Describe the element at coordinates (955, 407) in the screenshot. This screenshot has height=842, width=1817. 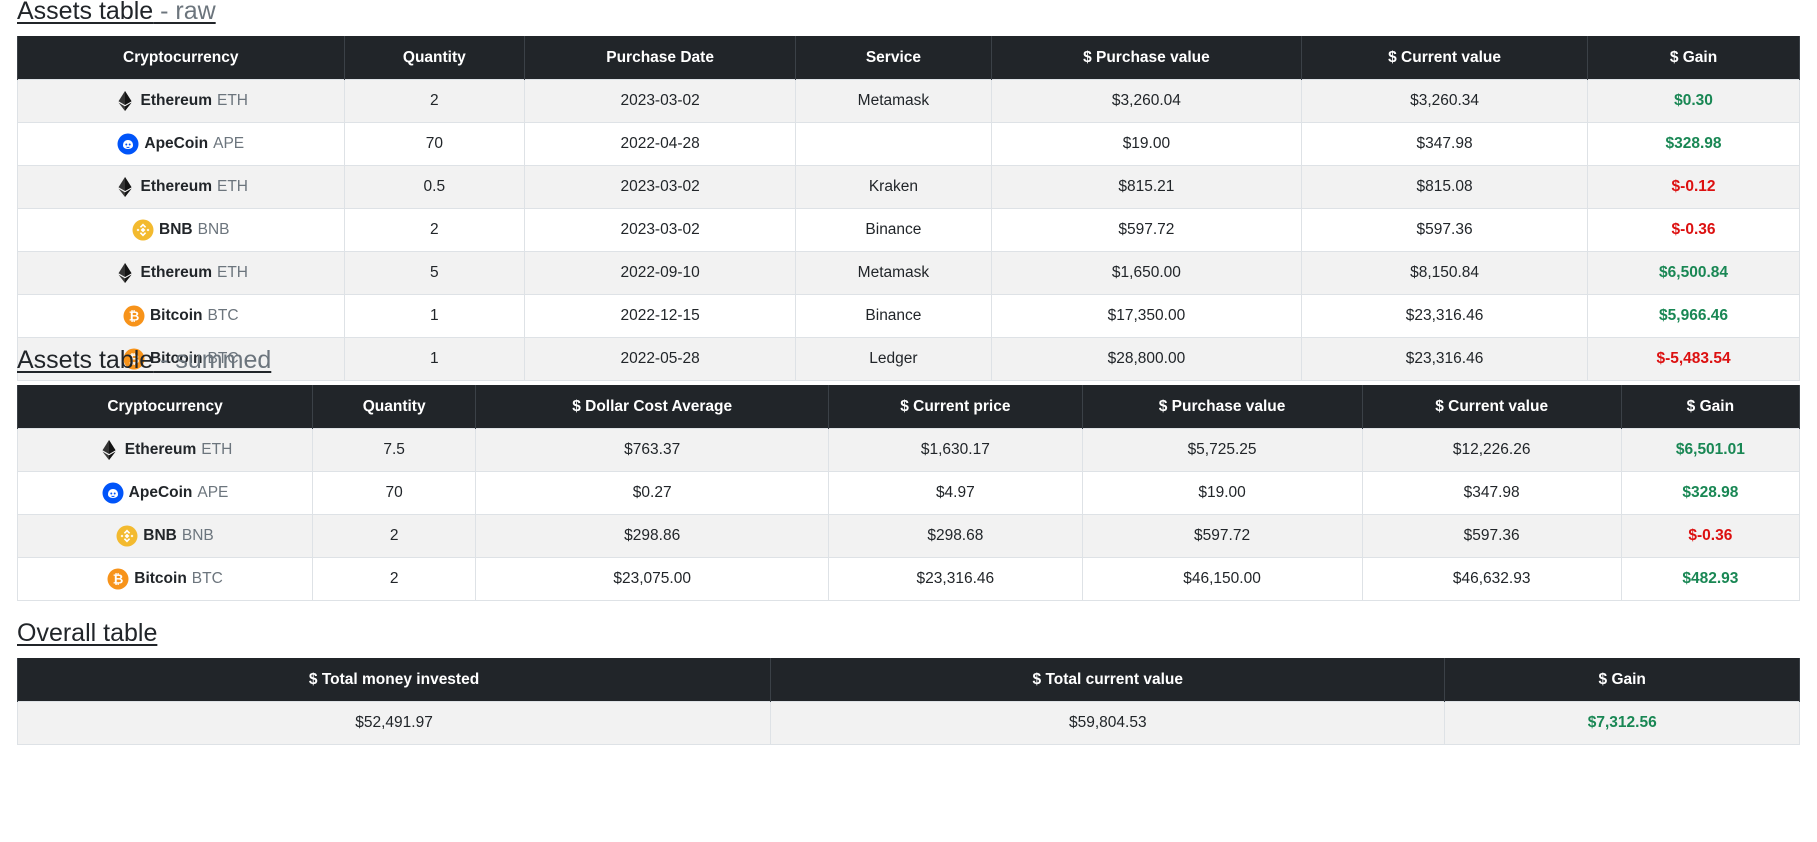
I see `summed-header-current-price: $ Current price` at that location.